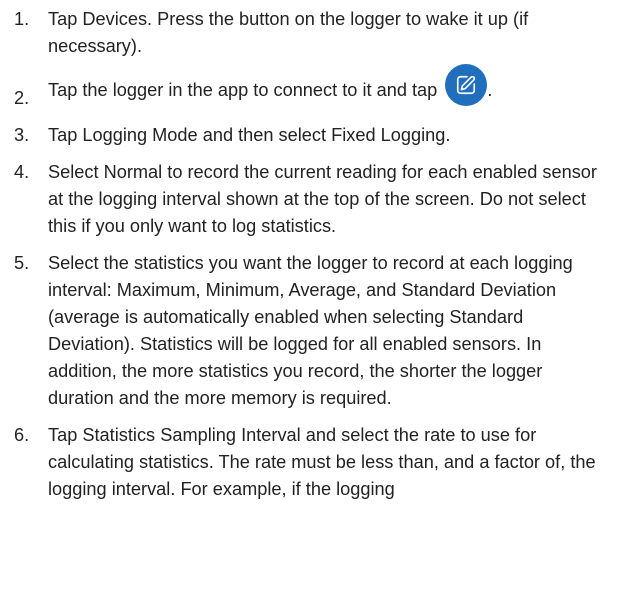  Describe the element at coordinates (22, 172) in the screenshot. I see `step-number: 4.` at that location.